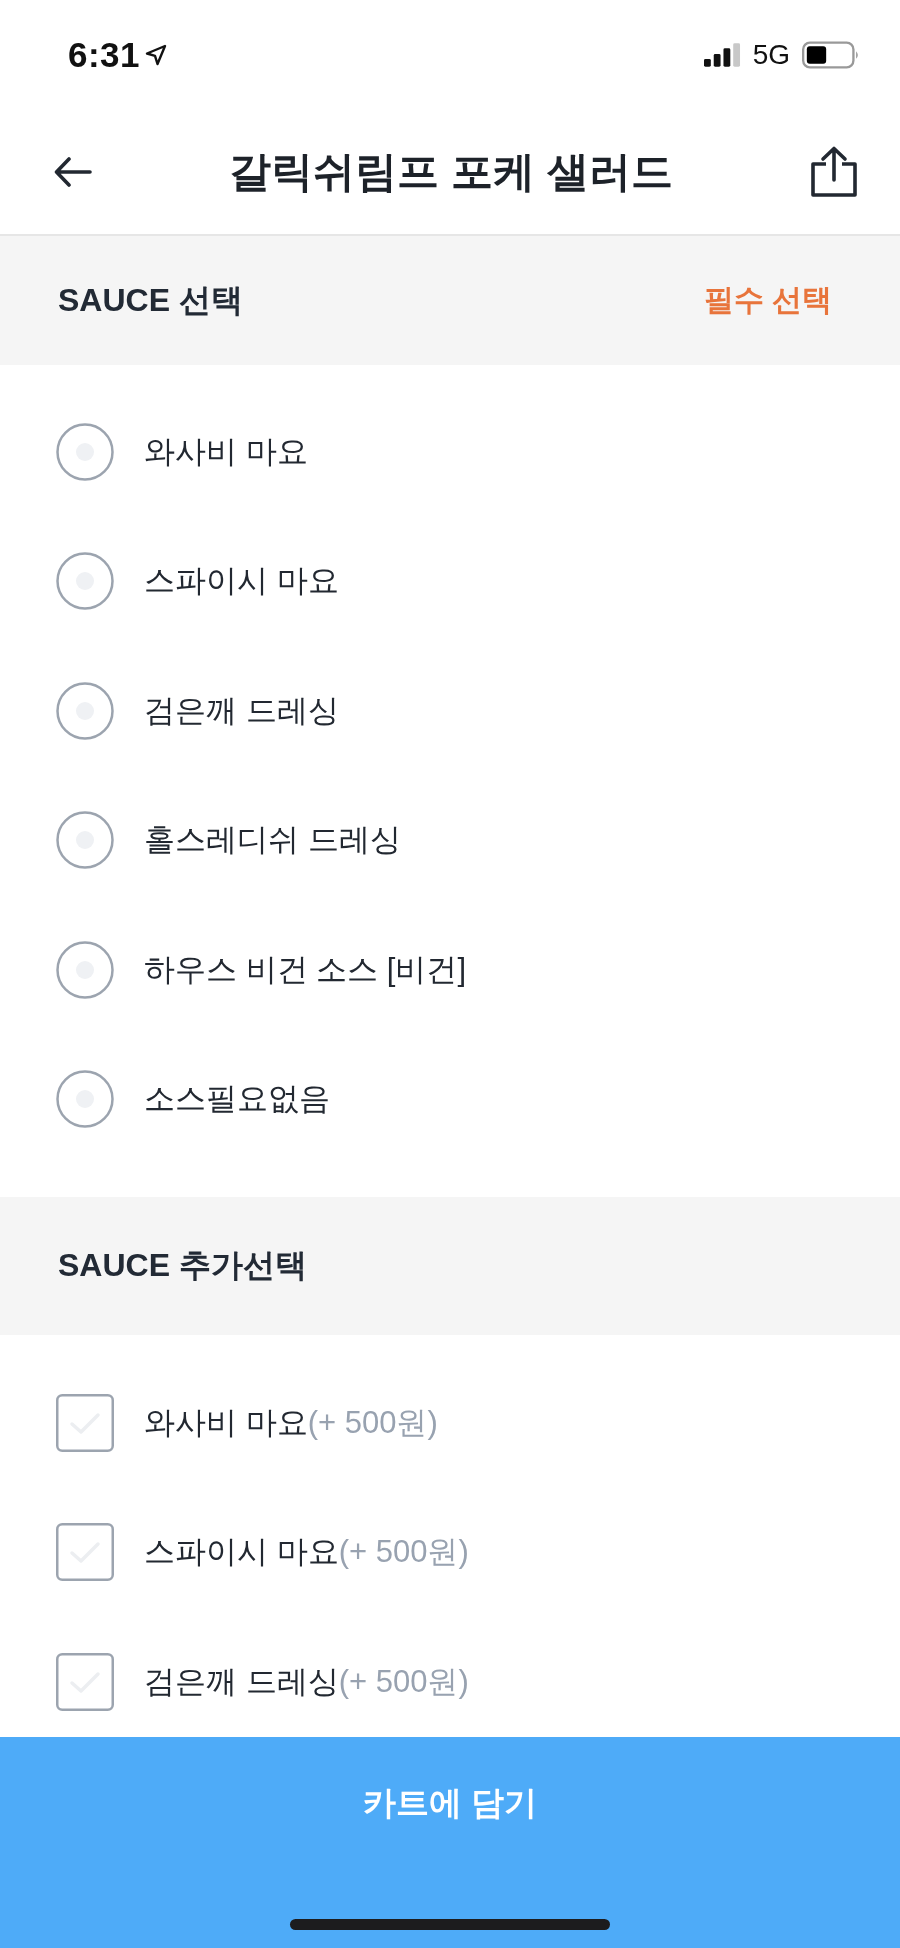 The width and height of the screenshot is (900, 1948). I want to click on required-label: 필수 선택, so click(767, 300).